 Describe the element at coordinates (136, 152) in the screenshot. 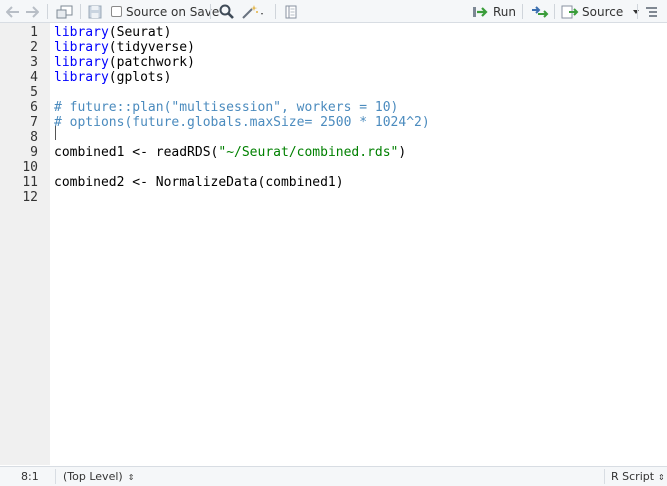

I see `code-token: combined1 <- readRDS(` at that location.